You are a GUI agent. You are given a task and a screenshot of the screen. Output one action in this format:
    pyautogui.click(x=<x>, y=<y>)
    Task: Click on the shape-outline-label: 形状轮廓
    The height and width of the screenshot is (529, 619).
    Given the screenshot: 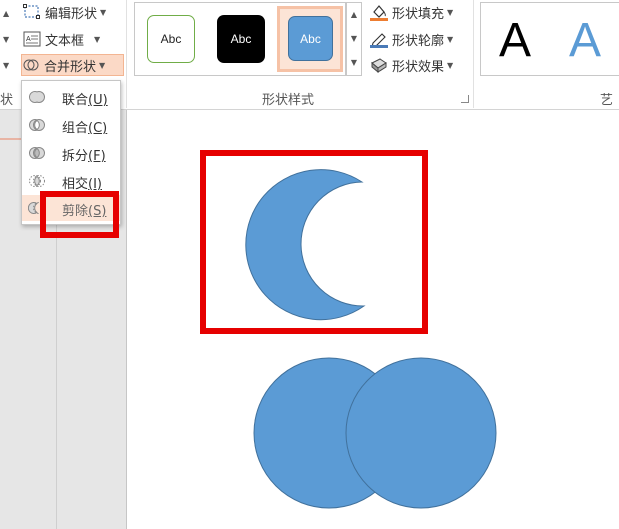 What is the action you would take?
    pyautogui.click(x=418, y=41)
    